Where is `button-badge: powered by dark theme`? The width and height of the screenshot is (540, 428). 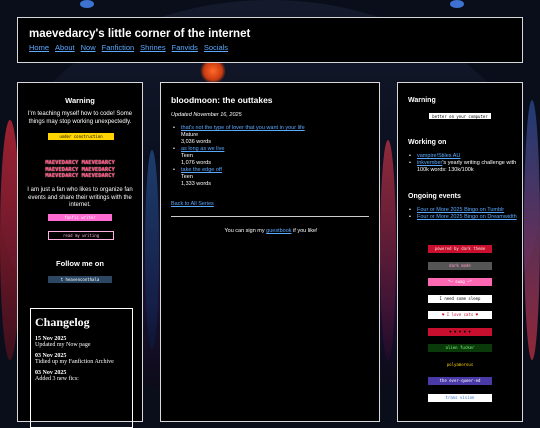 button-badge: powered by dark theme is located at coordinates (460, 249).